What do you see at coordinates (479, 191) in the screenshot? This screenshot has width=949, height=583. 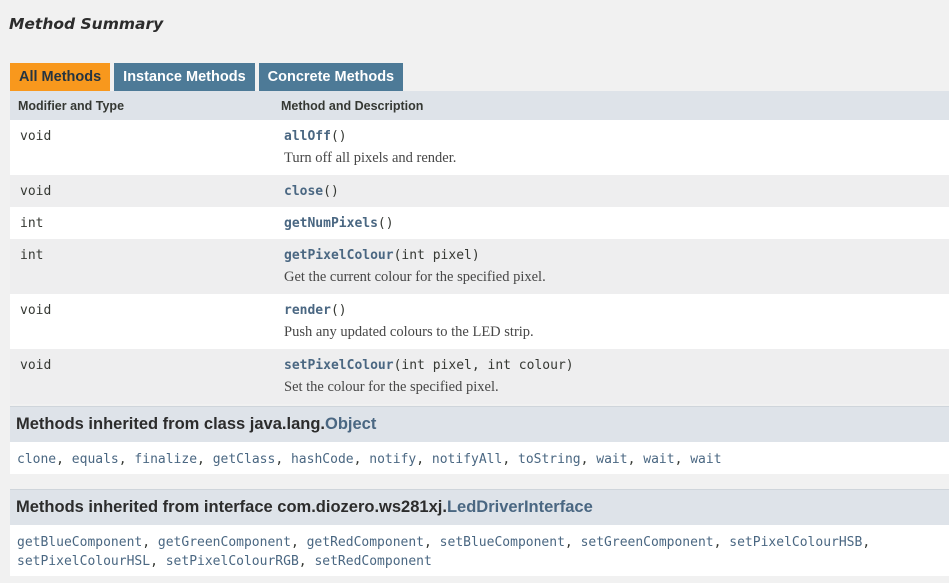 I see `table-row: void close()` at bounding box center [479, 191].